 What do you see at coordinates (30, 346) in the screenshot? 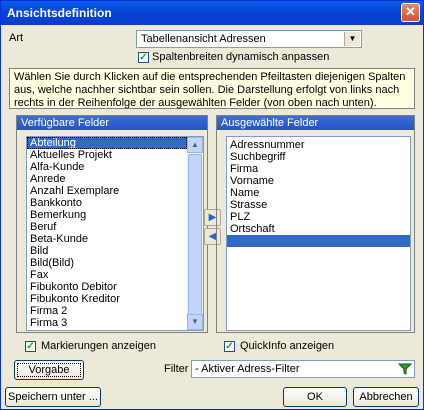
I see `markierungen-checkbox: ✓` at bounding box center [30, 346].